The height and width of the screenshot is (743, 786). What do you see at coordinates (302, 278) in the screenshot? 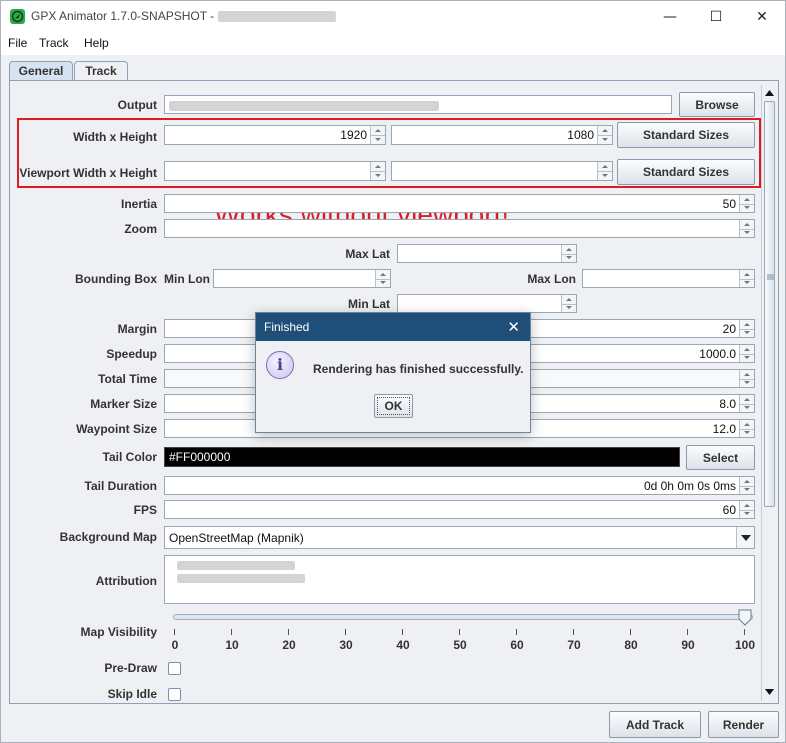
I see `min-lon-spinner` at bounding box center [302, 278].